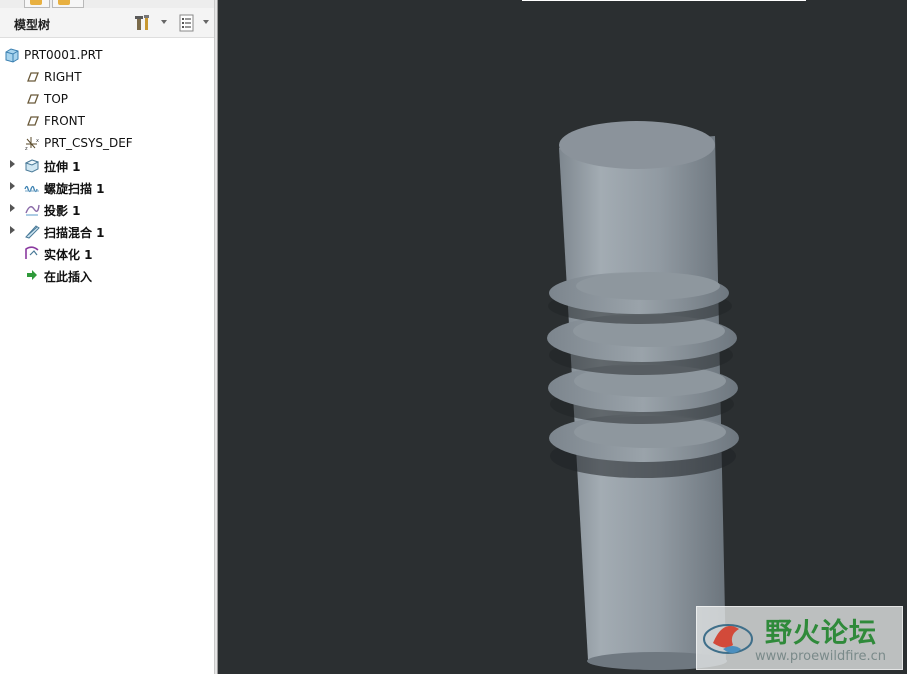 Image resolution: width=907 pixels, height=674 pixels. Describe the element at coordinates (37, 141) in the screenshot. I see `svg-text: x` at that location.